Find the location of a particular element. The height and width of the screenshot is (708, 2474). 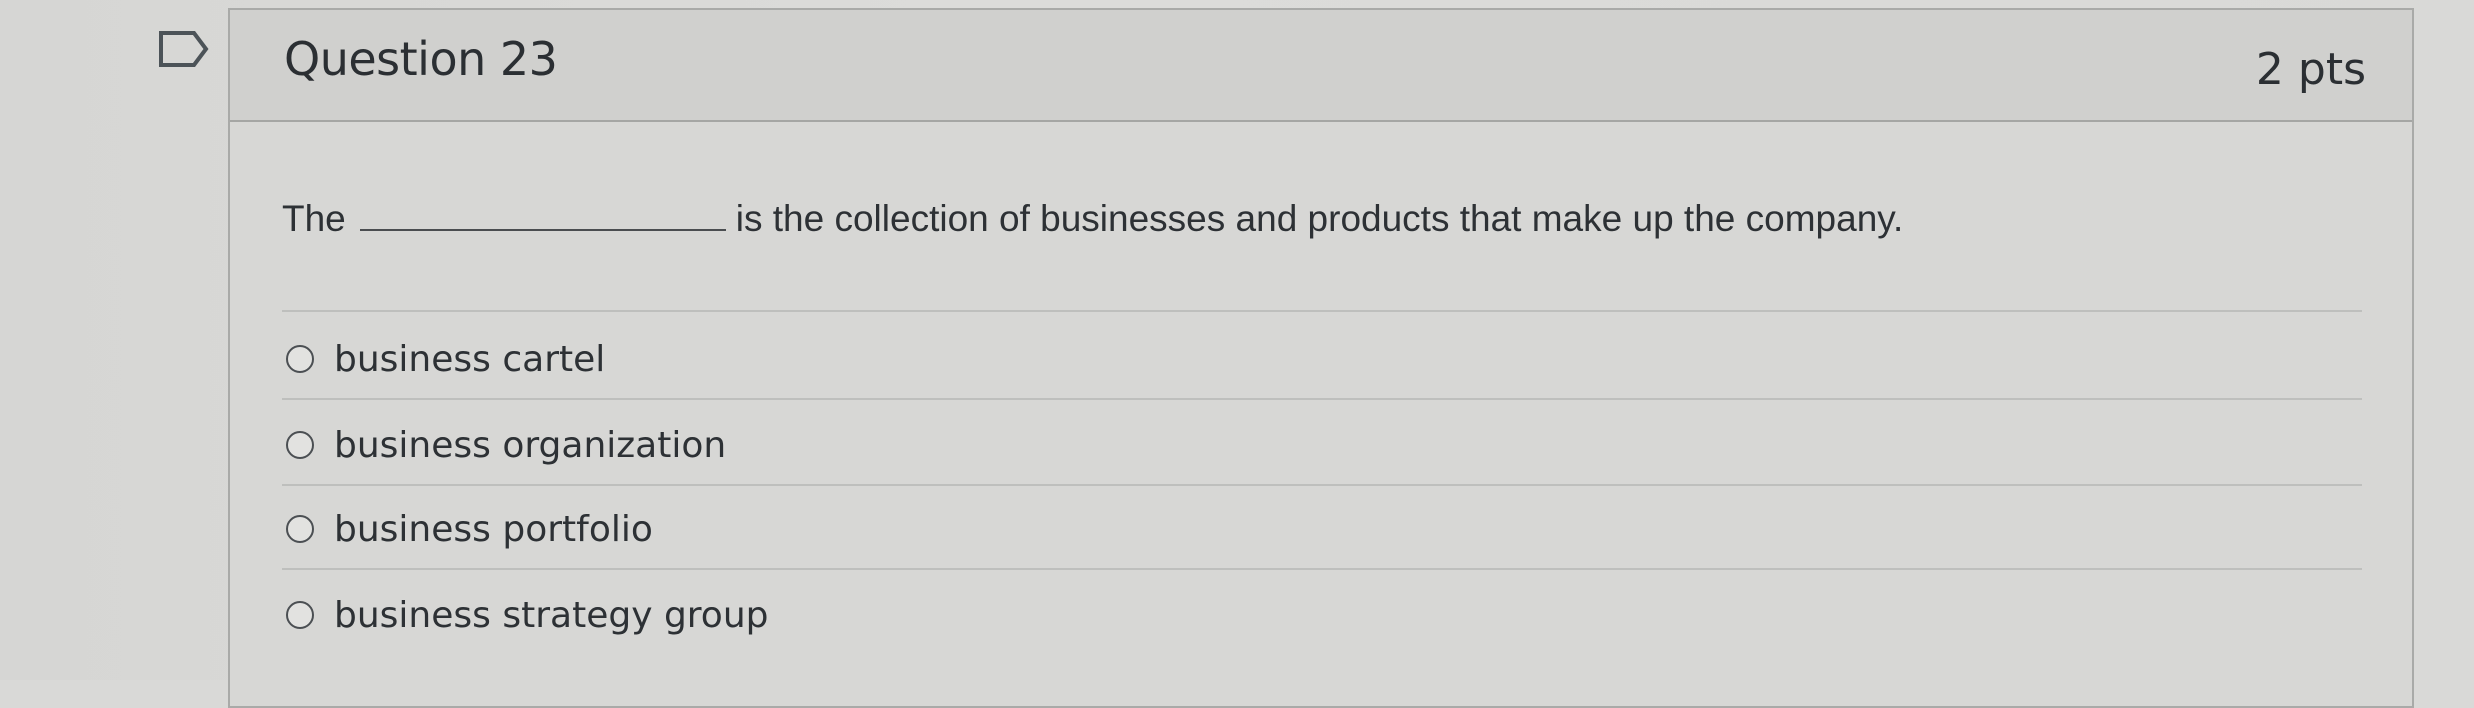

answer-option: business strategy group is located at coordinates (527, 615).